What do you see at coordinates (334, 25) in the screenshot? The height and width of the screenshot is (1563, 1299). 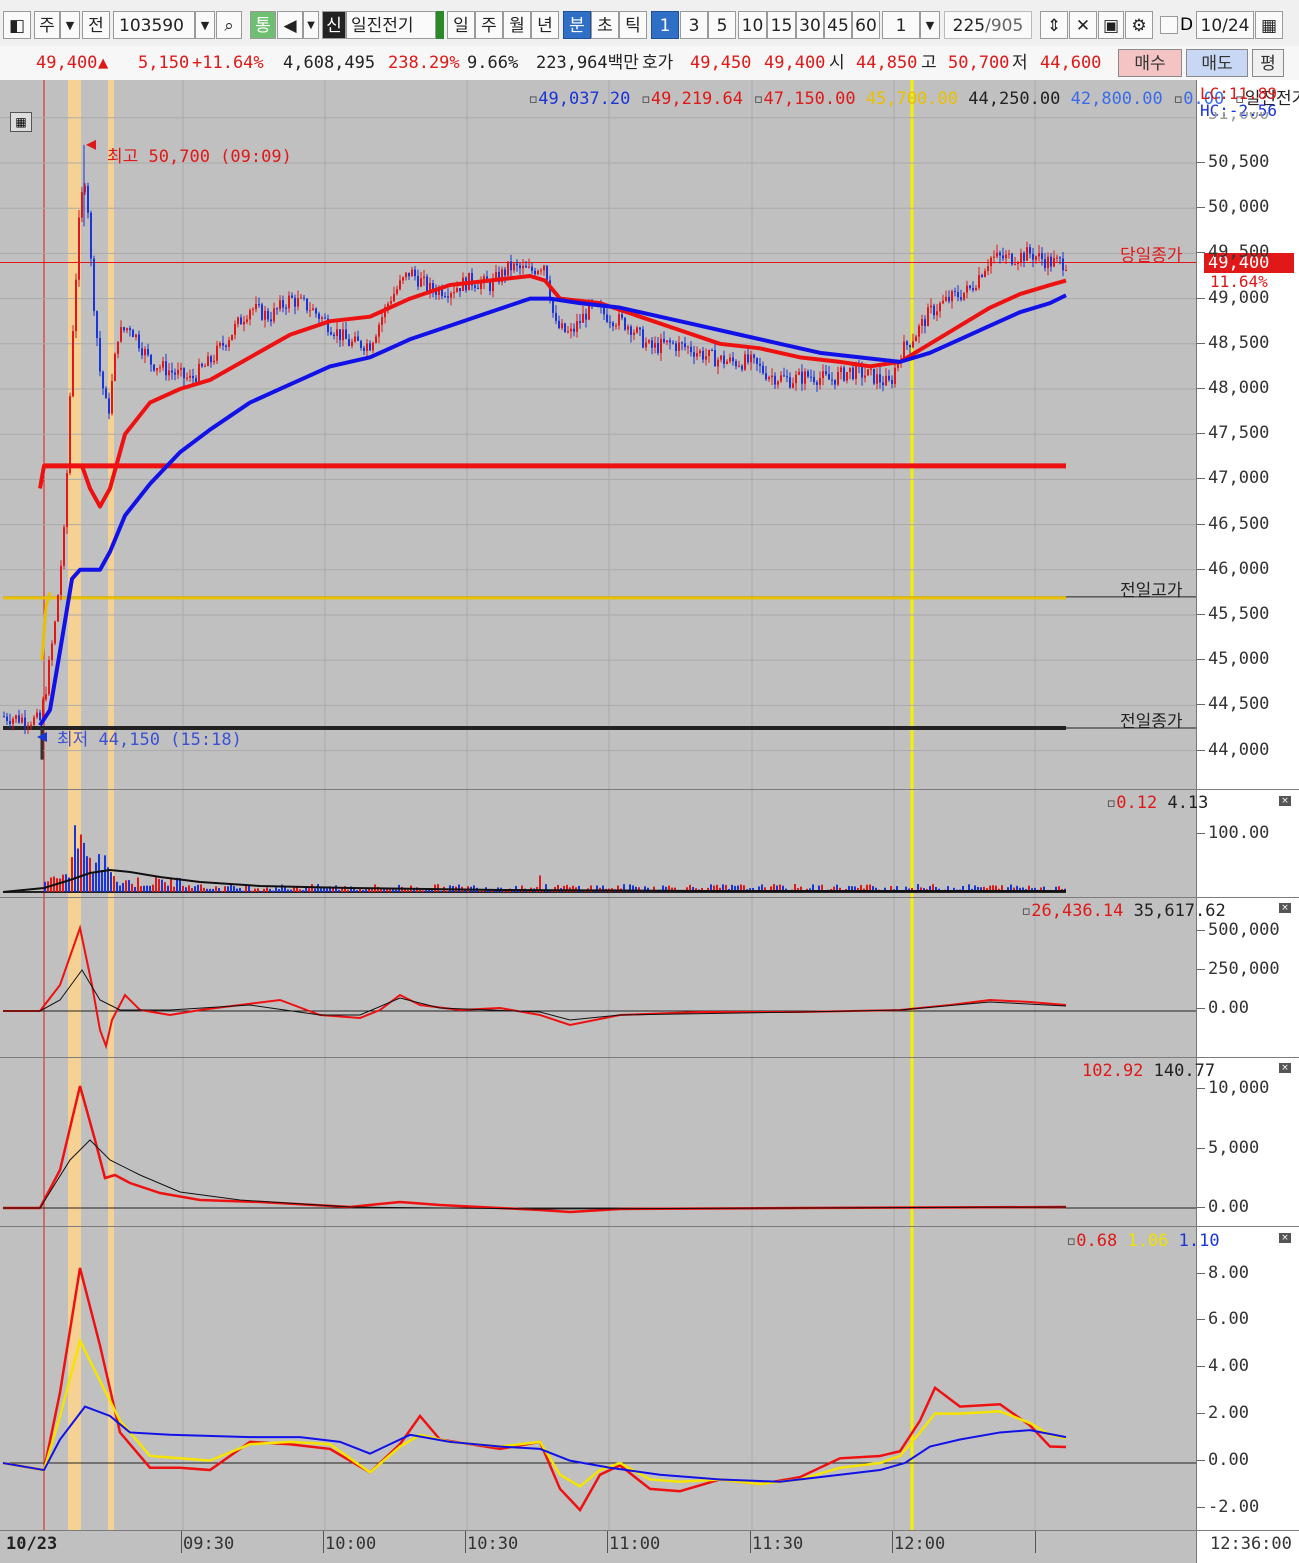 I see `sin-badge: 신` at bounding box center [334, 25].